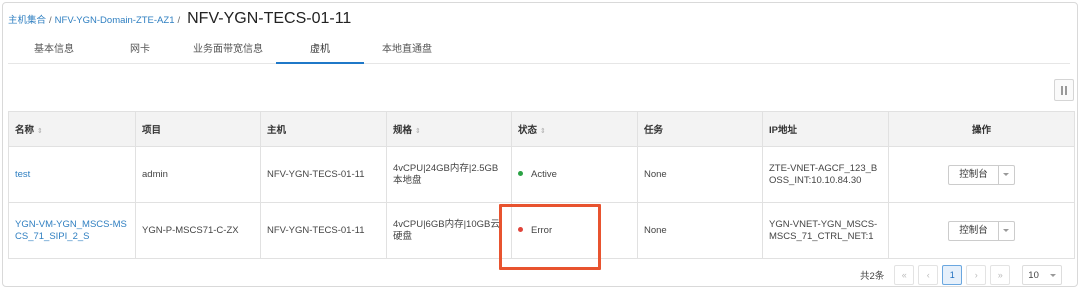  What do you see at coordinates (71, 230) in the screenshot?
I see `vm-name-link: YGN-VM-YGN_MSCS-MSCS_71_SIPI_2_S` at bounding box center [71, 230].